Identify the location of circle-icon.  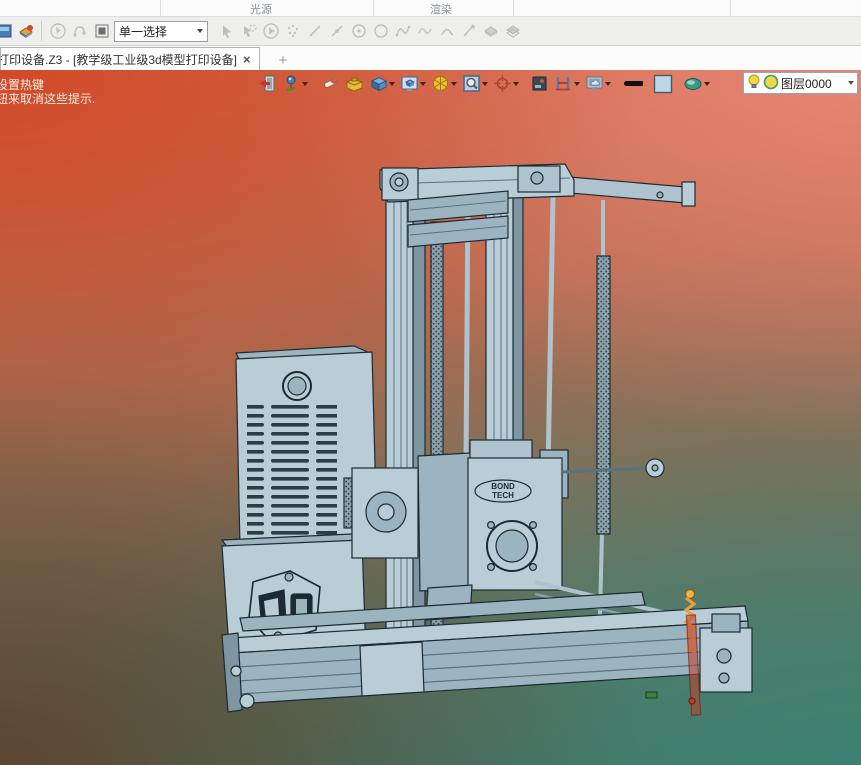
(380, 31).